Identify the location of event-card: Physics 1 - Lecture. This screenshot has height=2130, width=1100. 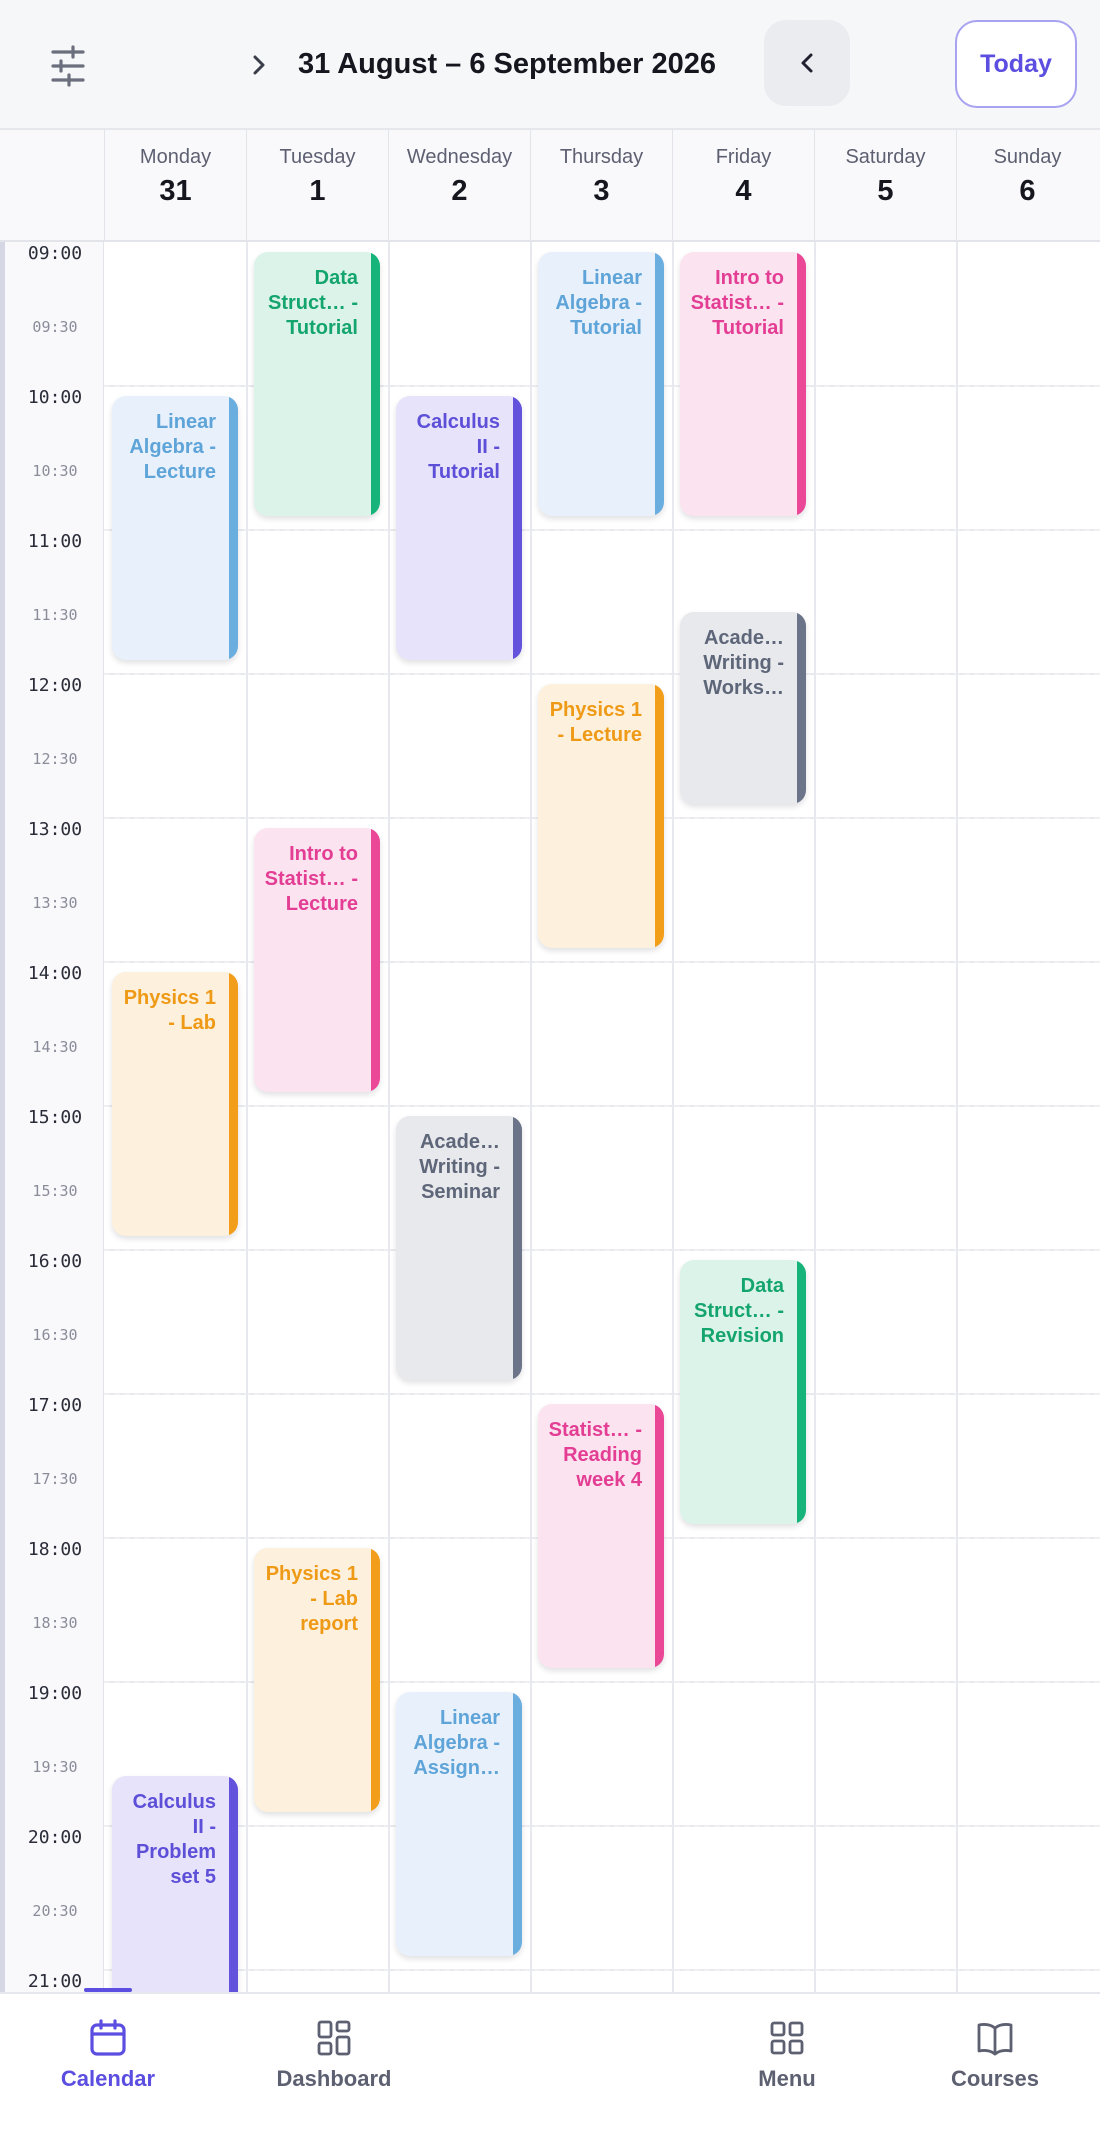
(601, 816).